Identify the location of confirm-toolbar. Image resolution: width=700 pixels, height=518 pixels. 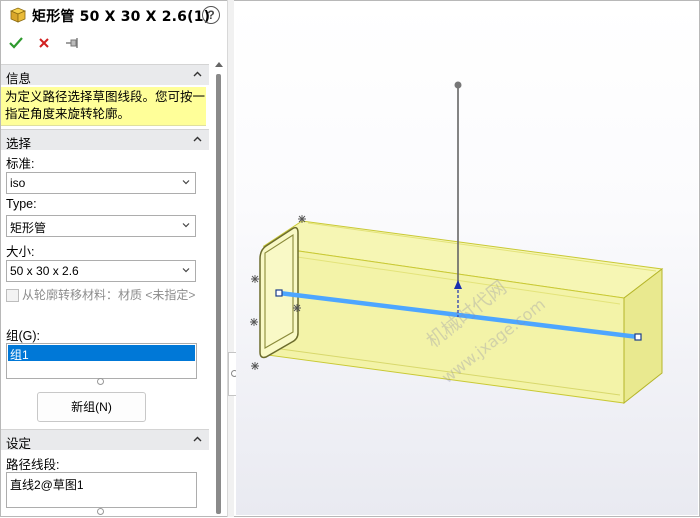
(114, 44).